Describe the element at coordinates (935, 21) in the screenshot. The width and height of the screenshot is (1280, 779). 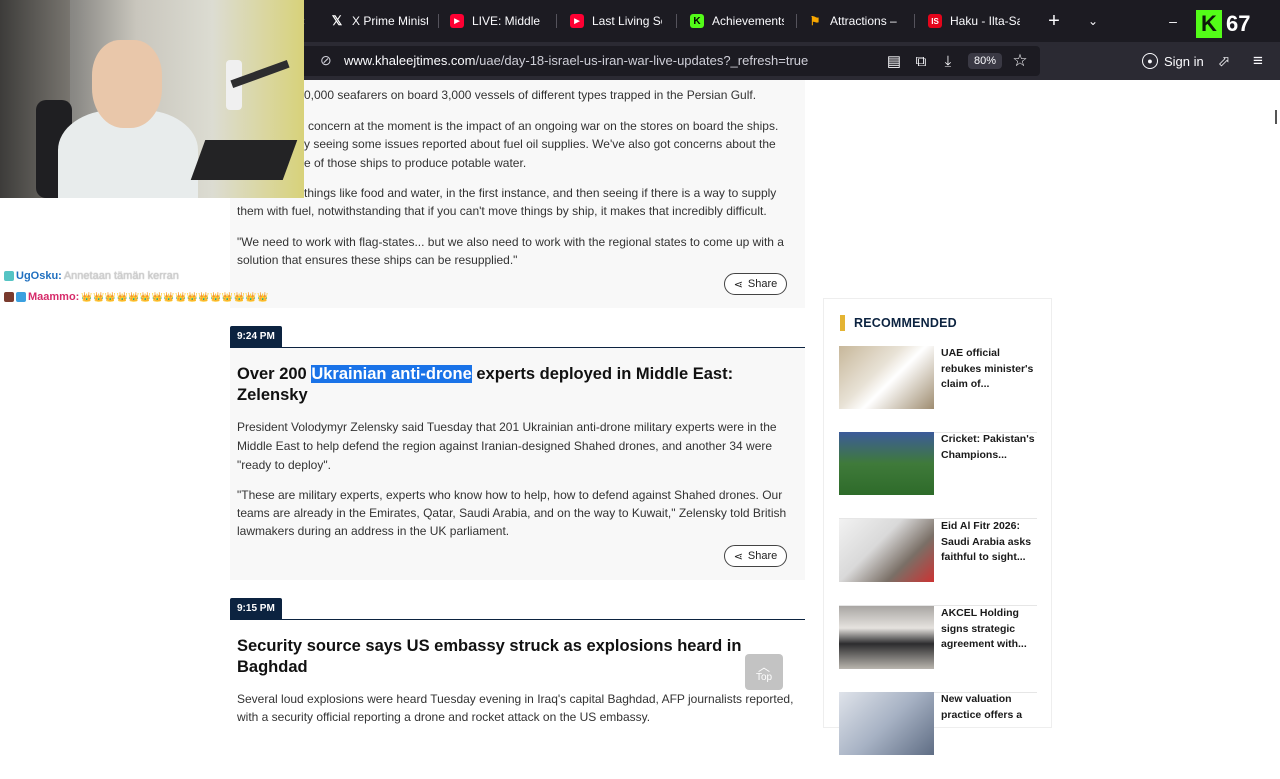
I see `is-icon: IS` at that location.